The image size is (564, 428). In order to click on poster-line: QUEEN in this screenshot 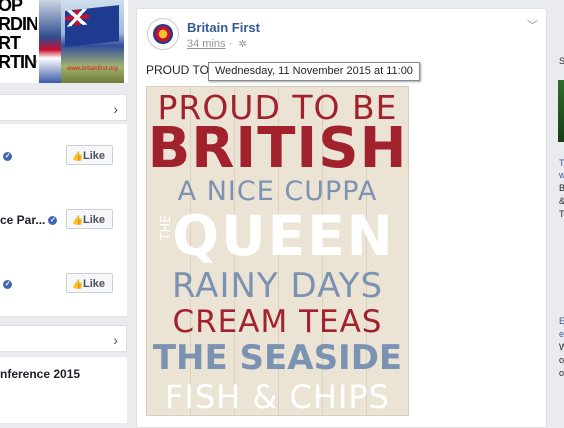, I will do `click(283, 236)`.